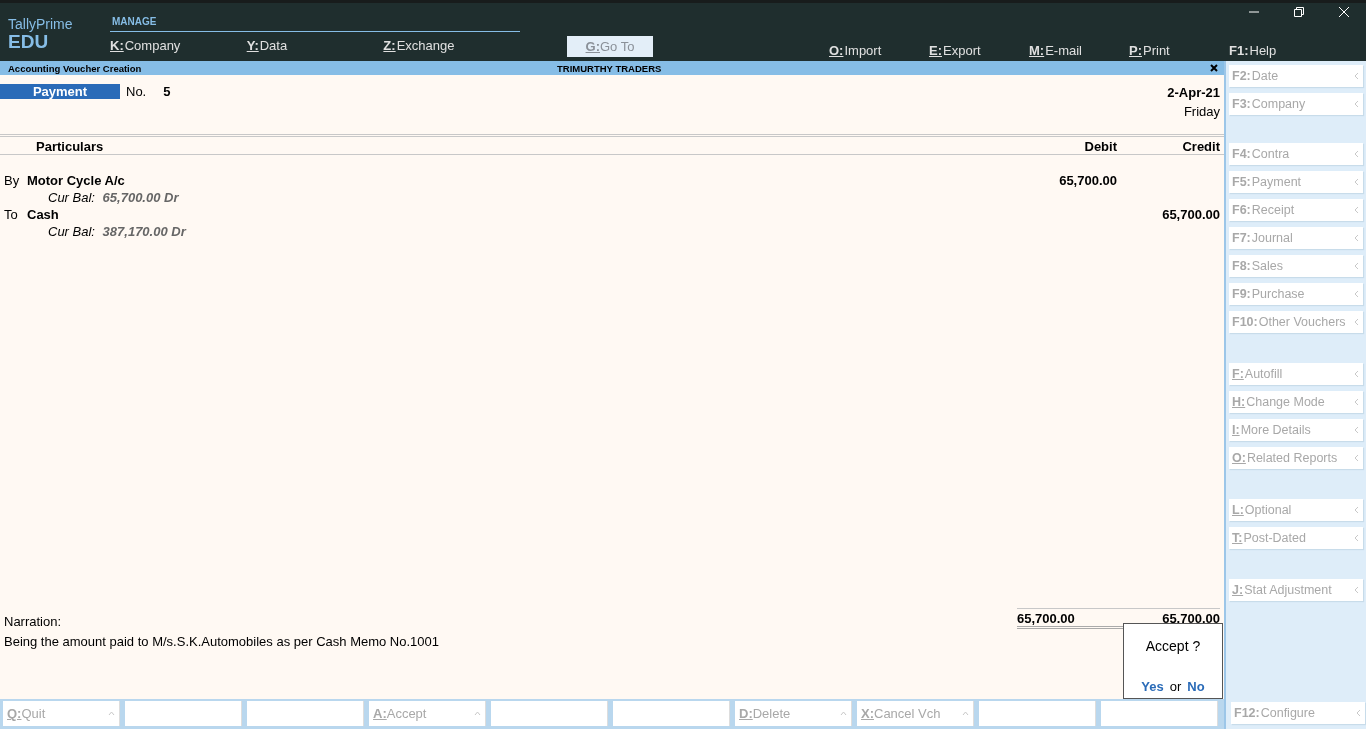  Describe the element at coordinates (221, 641) in the screenshot. I see `narration-text: Being the amount paid to M/s.S.K.Automobiles as per Cash Memo No.1001` at that location.